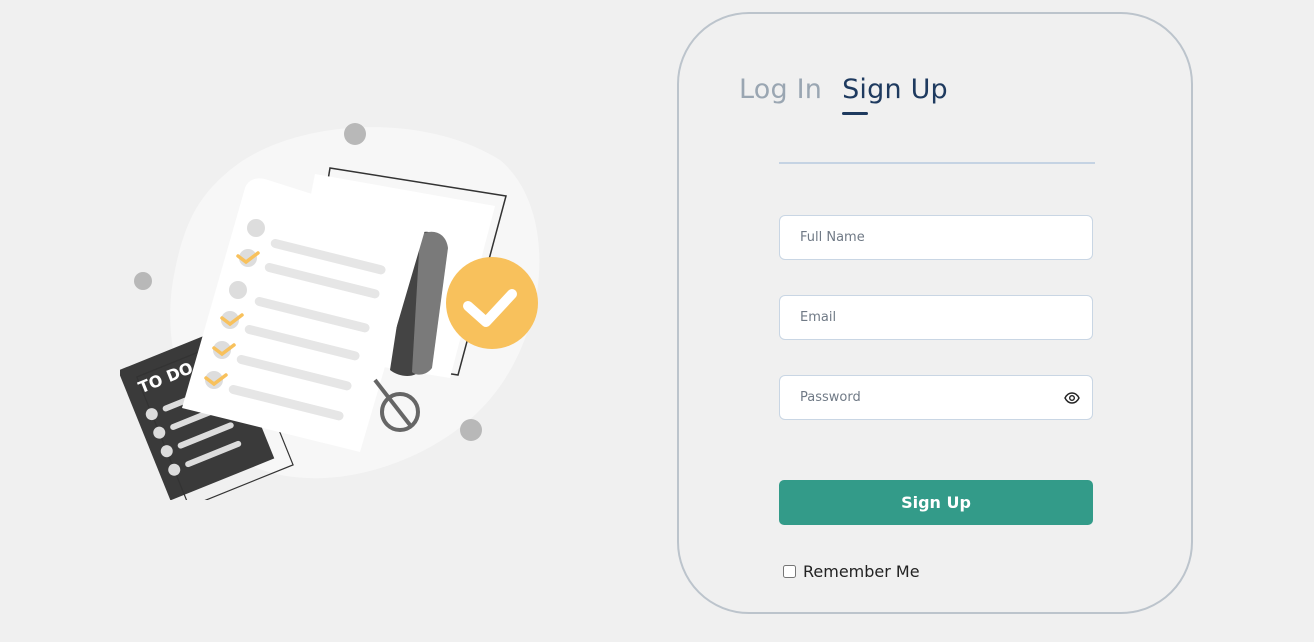 The width and height of the screenshot is (1314, 642). I want to click on signup-submit-button: Sign Up, so click(936, 502).